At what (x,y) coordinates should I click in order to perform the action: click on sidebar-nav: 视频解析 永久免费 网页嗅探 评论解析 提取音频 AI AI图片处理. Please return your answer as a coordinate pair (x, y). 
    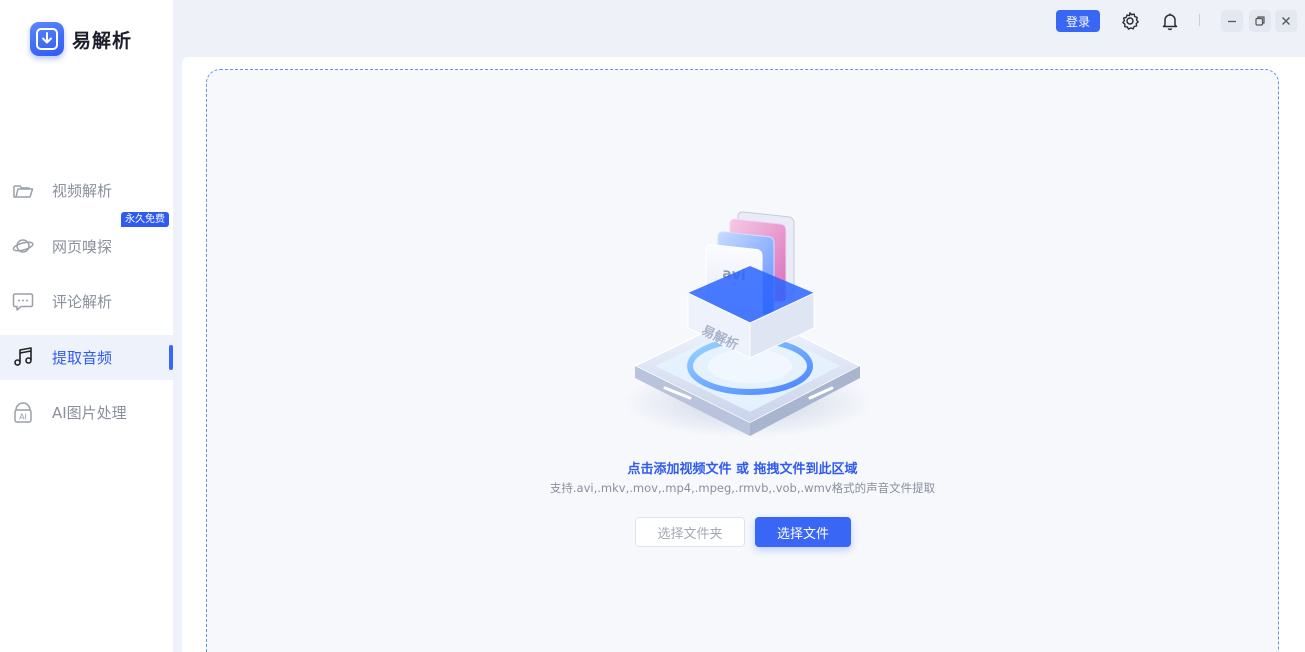
    Looking at the image, I should click on (86, 307).